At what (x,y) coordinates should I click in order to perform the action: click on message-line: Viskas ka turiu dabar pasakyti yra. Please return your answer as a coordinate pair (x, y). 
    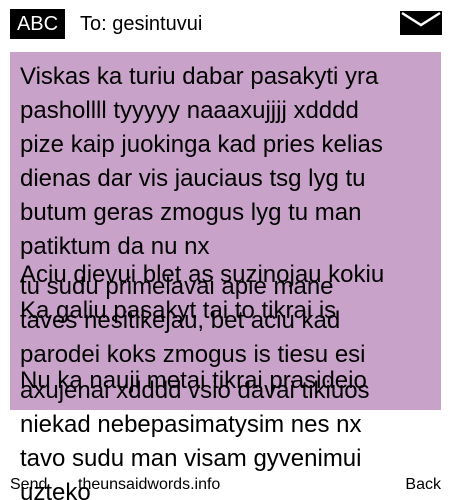
    Looking at the image, I should click on (199, 76).